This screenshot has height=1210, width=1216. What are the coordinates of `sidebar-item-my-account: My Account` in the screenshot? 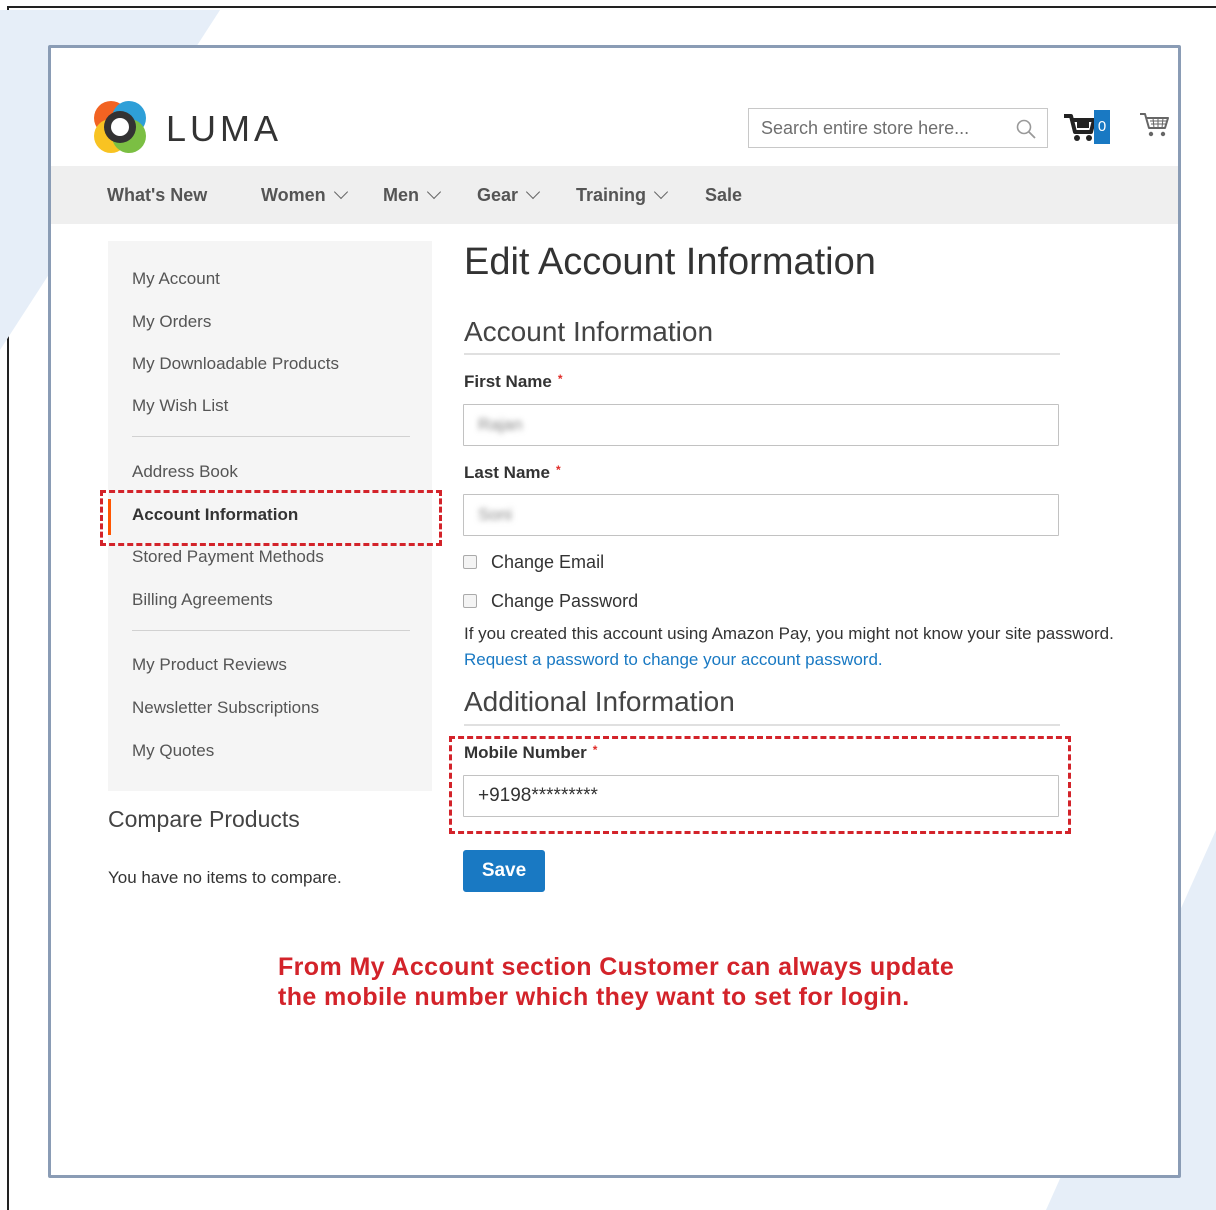 It's located at (176, 279).